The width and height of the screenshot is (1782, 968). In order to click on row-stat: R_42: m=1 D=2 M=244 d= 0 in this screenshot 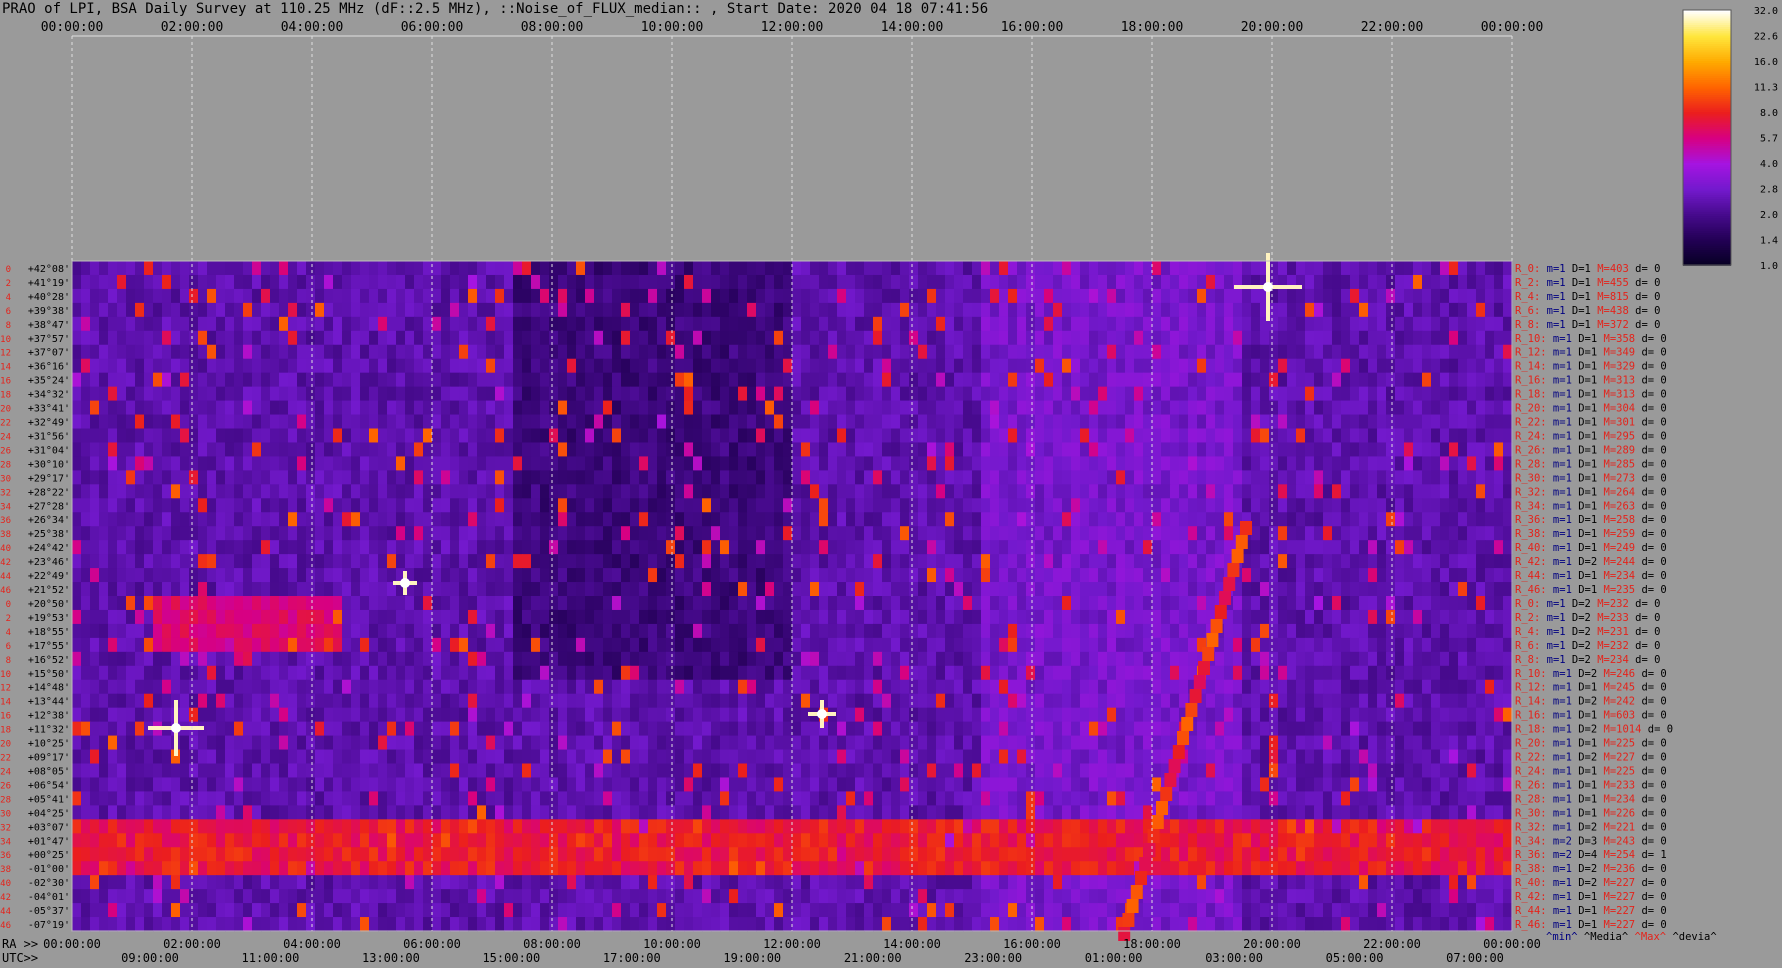, I will do `click(1591, 562)`.